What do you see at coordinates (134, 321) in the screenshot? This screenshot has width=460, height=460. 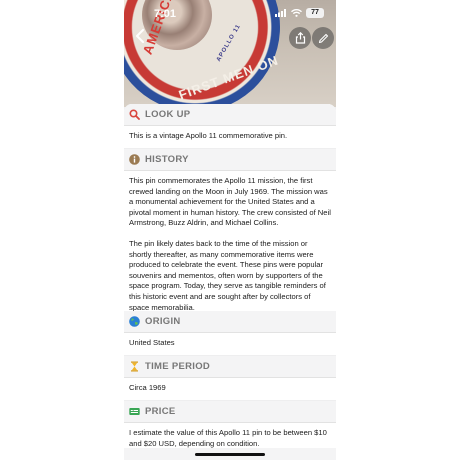 I see `globe-icon` at bounding box center [134, 321].